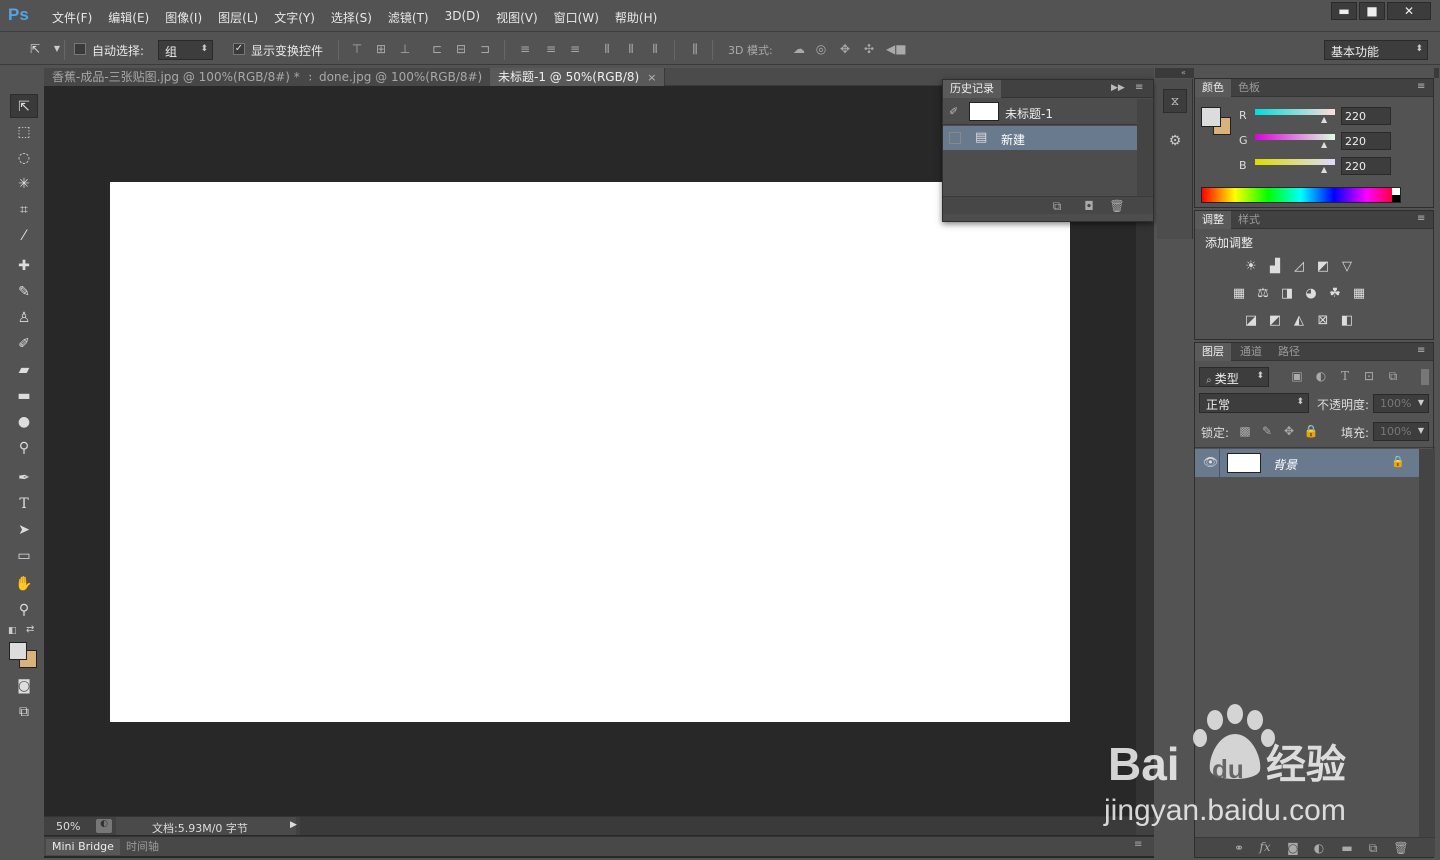 The width and height of the screenshot is (1440, 860). Describe the element at coordinates (24, 344) in the screenshot. I see `history-brush-icon: ✐` at that location.